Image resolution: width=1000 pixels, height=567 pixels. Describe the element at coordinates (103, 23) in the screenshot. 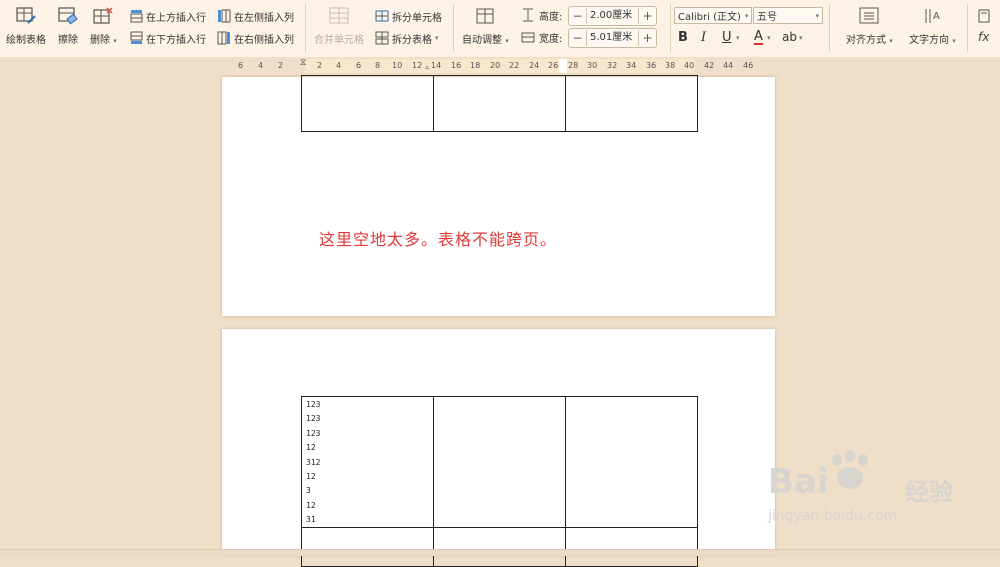

I see `delete-button: 删除 ▾` at that location.